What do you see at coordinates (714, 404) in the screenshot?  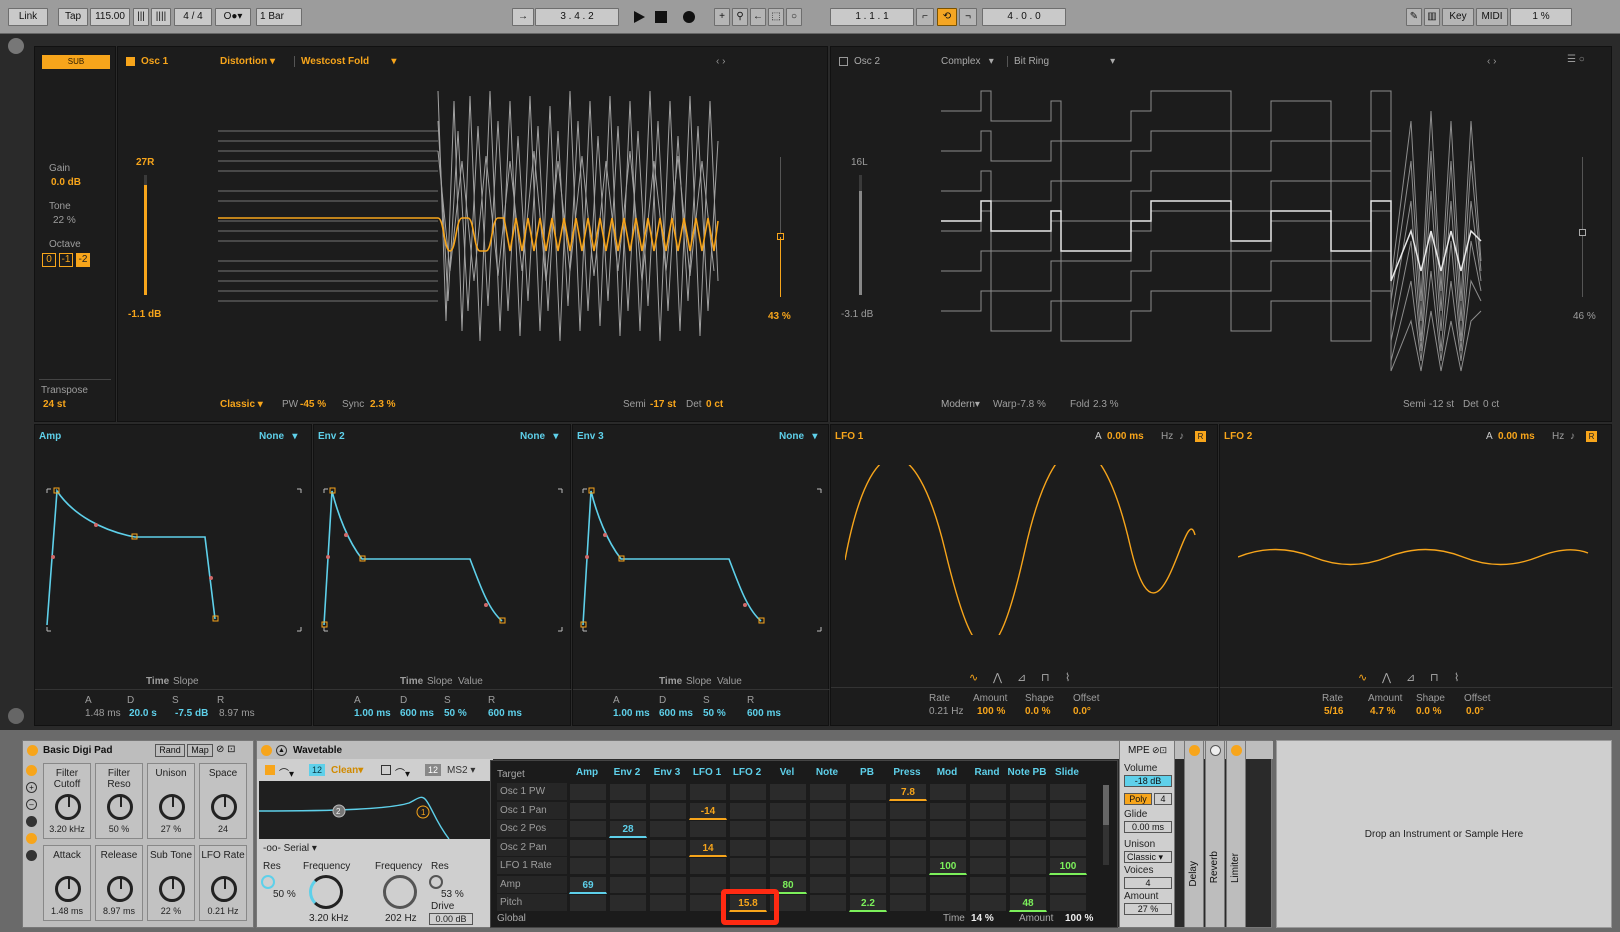 I see `osc1-det-value: 0 ct` at bounding box center [714, 404].